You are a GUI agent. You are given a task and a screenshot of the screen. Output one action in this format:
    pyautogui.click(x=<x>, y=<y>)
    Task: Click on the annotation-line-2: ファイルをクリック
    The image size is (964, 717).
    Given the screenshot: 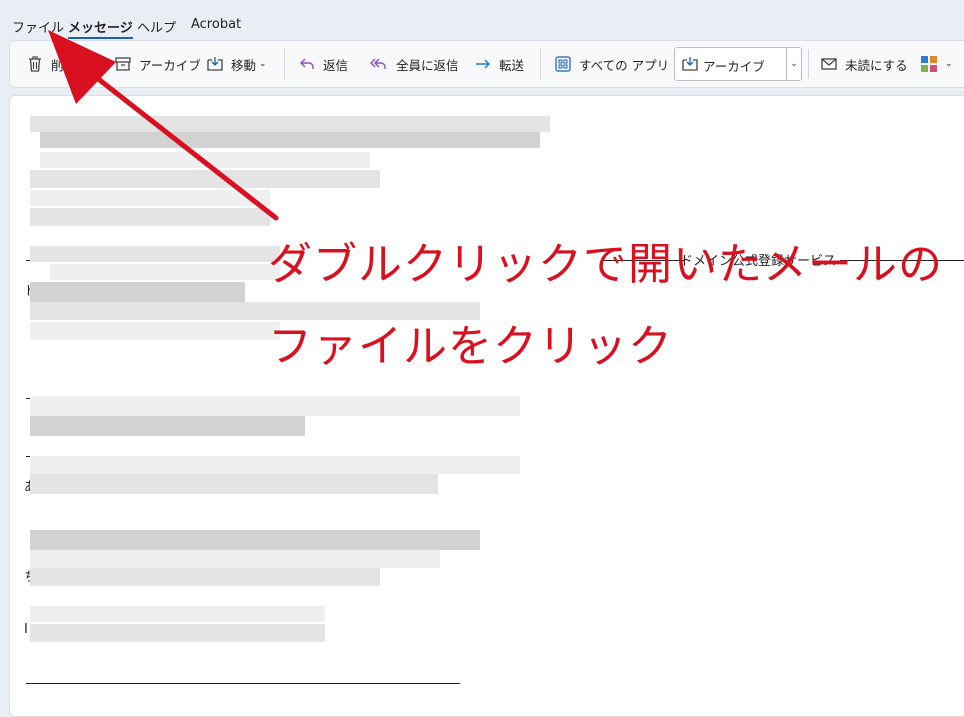 What is the action you would take?
    pyautogui.click(x=470, y=346)
    